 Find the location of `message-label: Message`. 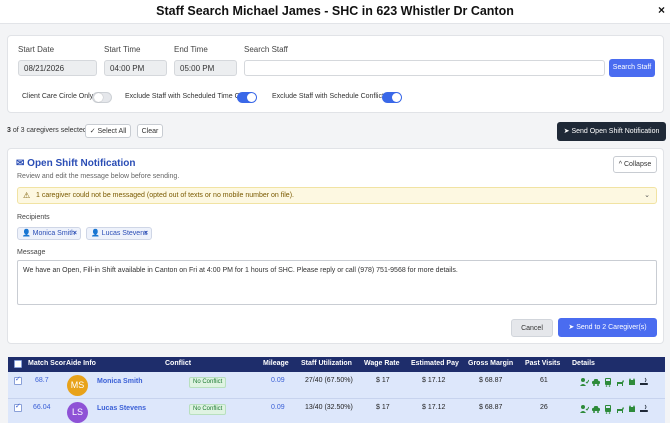

message-label: Message is located at coordinates (31, 252).